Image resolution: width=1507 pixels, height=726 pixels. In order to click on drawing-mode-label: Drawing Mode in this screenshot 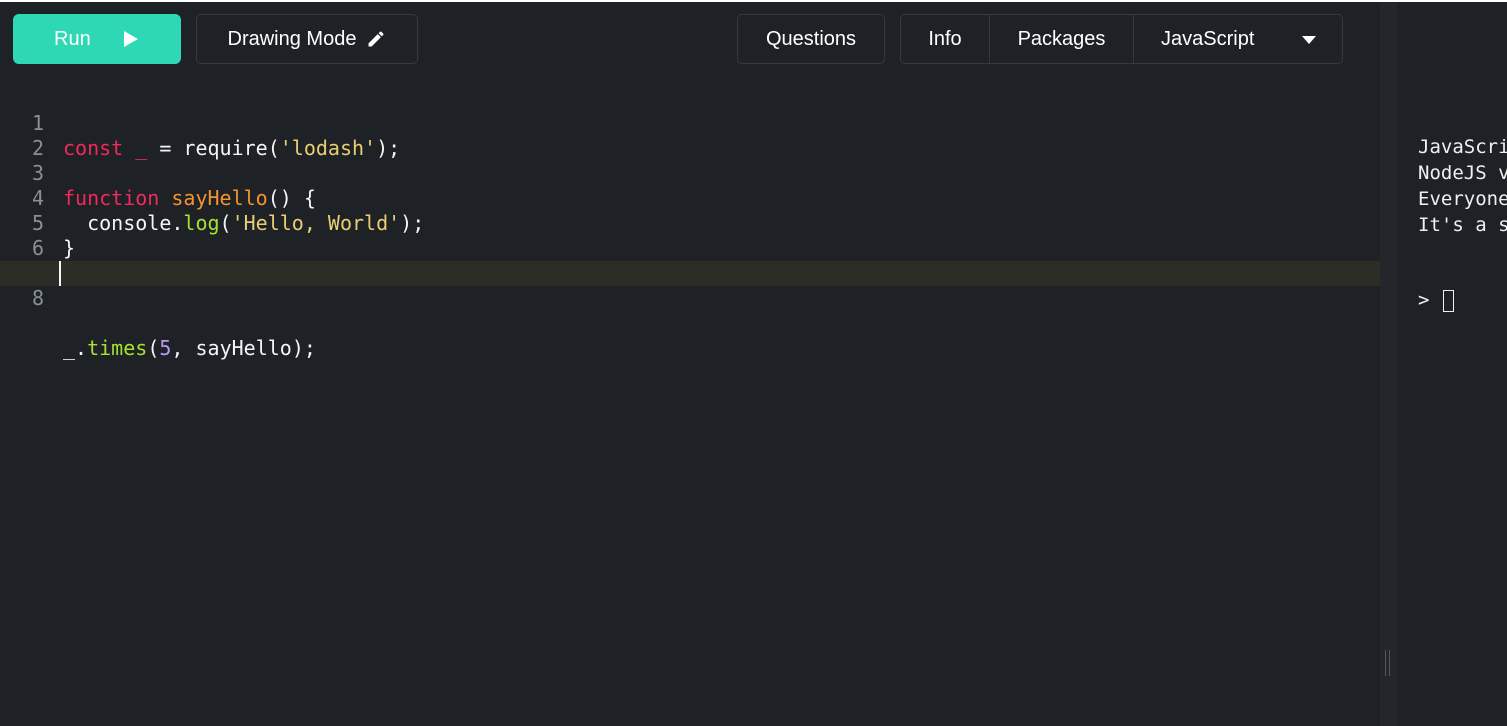, I will do `click(292, 38)`.